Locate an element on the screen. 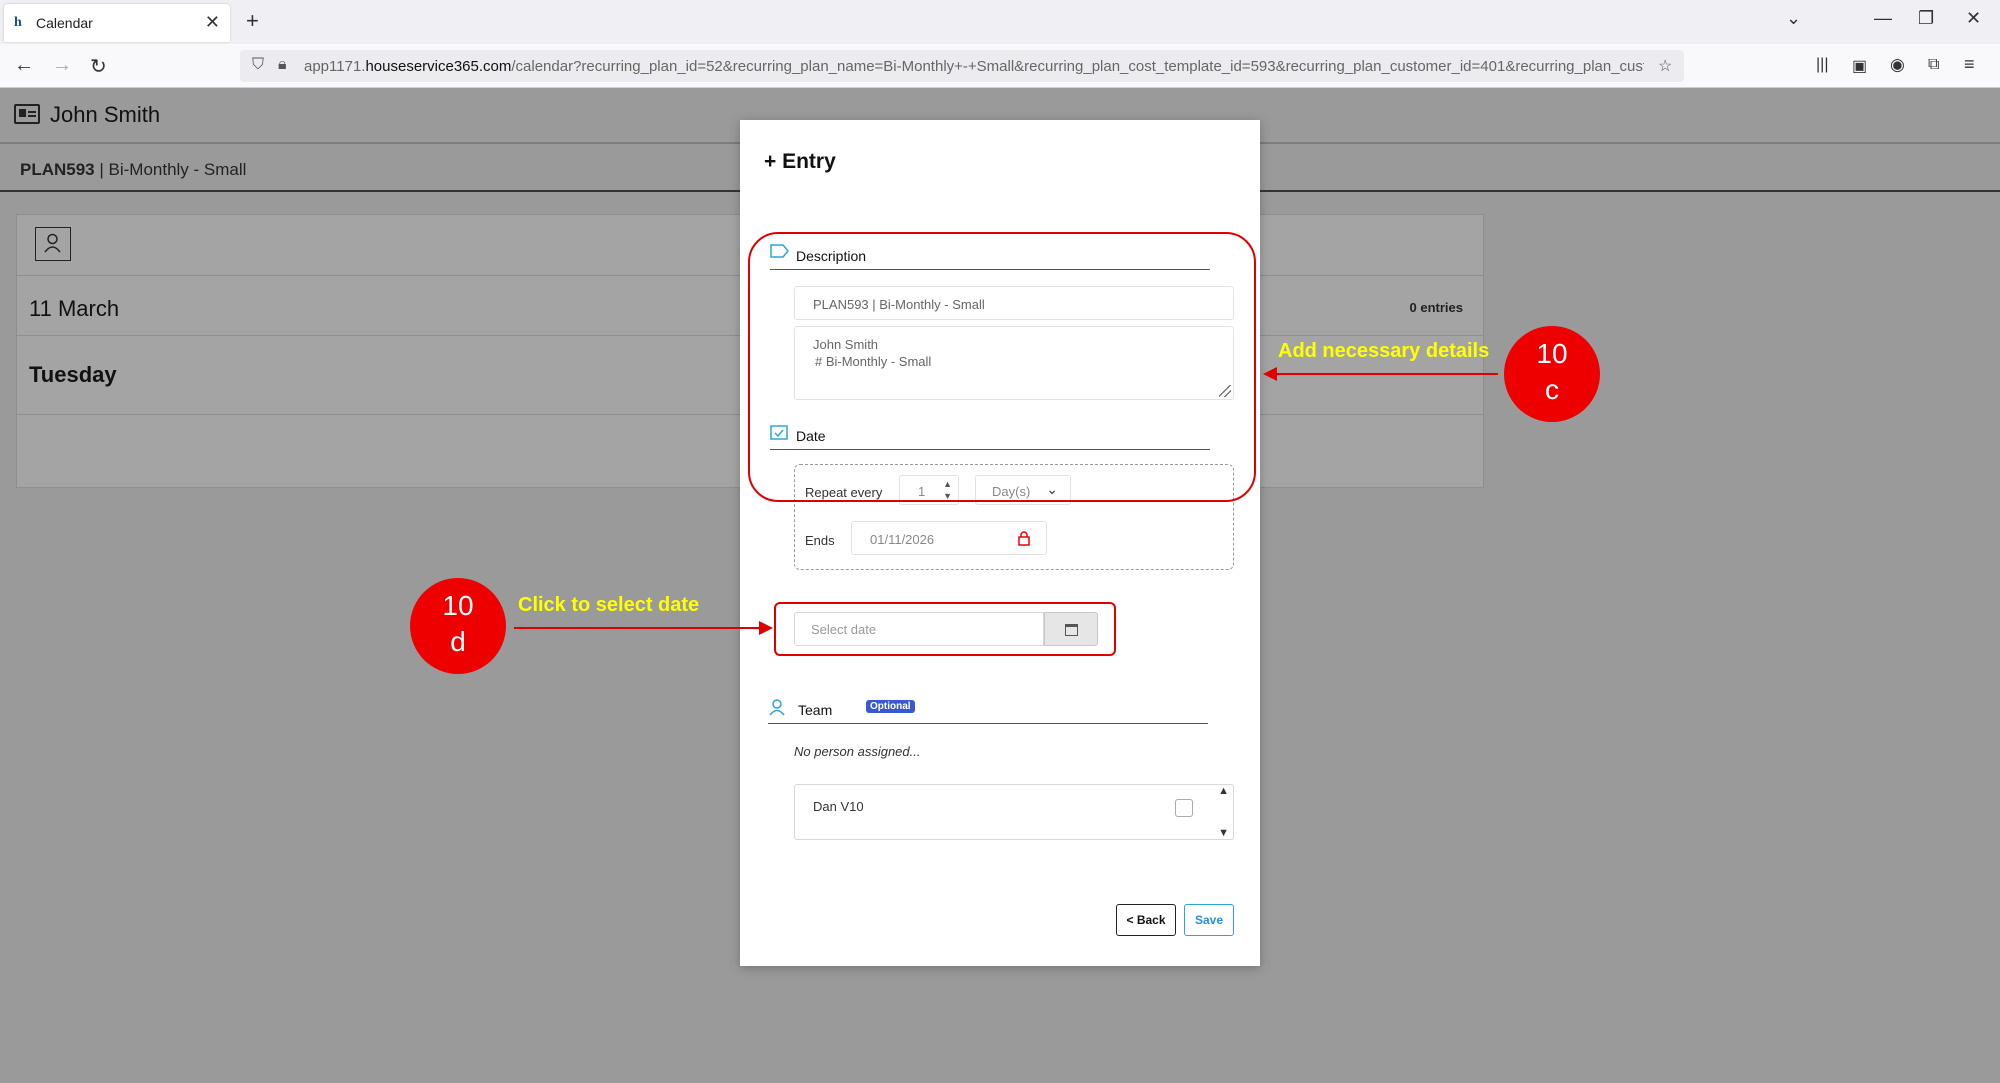 The width and height of the screenshot is (2000, 1083). modal-title: + Entry is located at coordinates (800, 161).